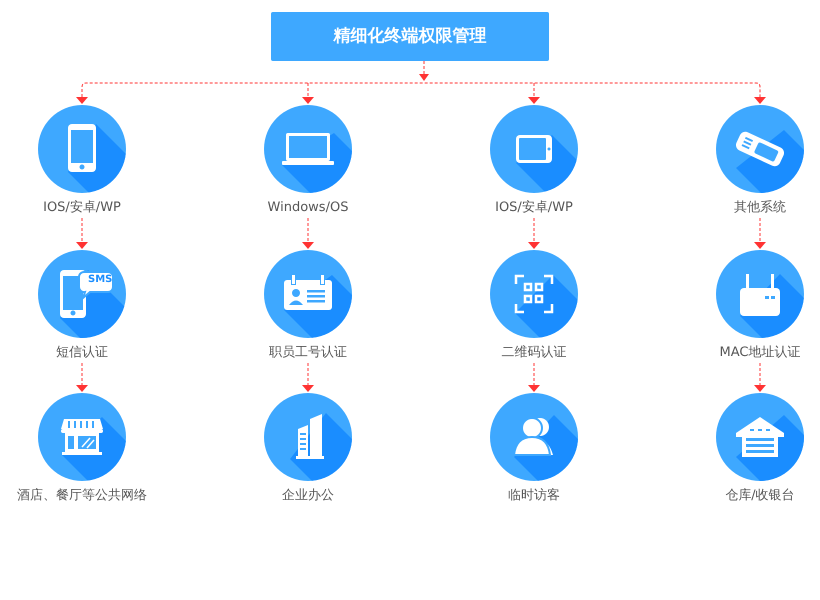  What do you see at coordinates (760, 208) in the screenshot?
I see `node-label: 其他系统` at bounding box center [760, 208].